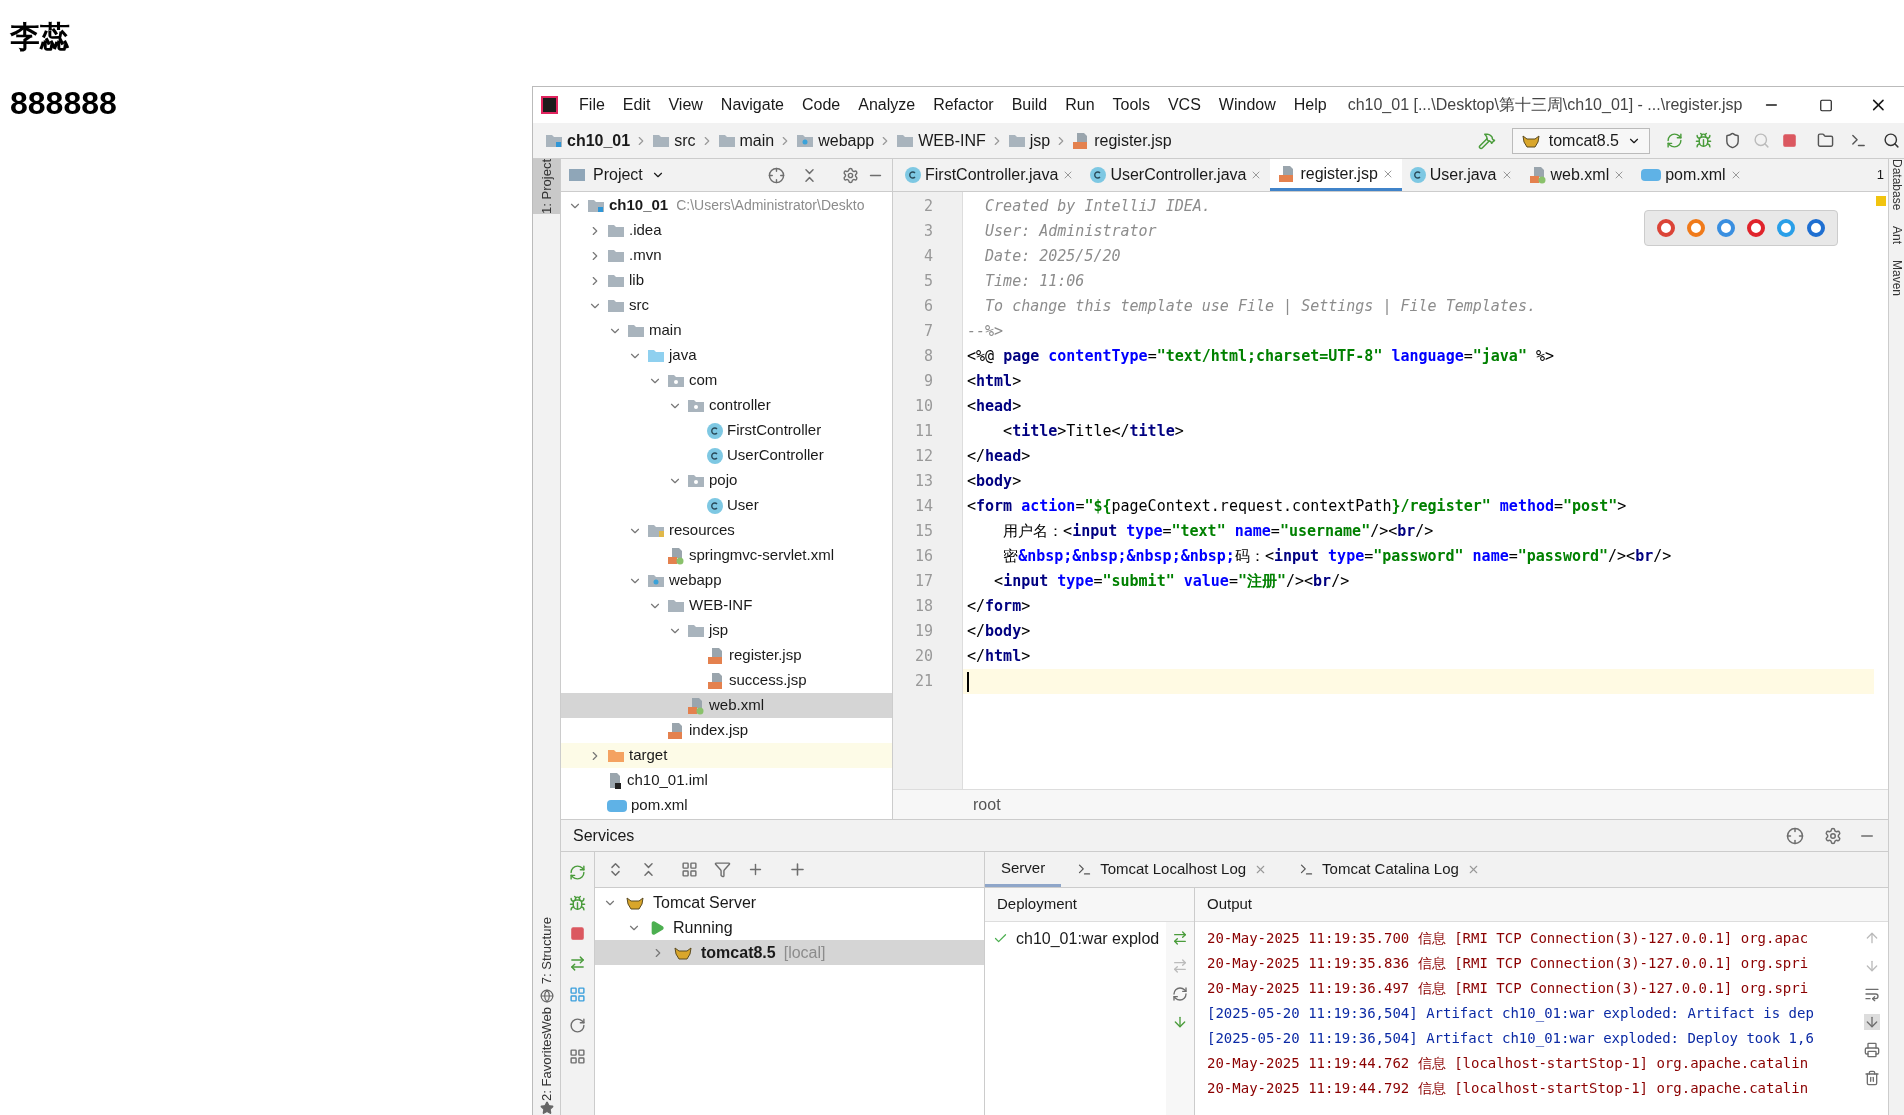 The height and width of the screenshot is (1115, 1904). What do you see at coordinates (726, 255) in the screenshot?
I see `tree-item: .mvn` at bounding box center [726, 255].